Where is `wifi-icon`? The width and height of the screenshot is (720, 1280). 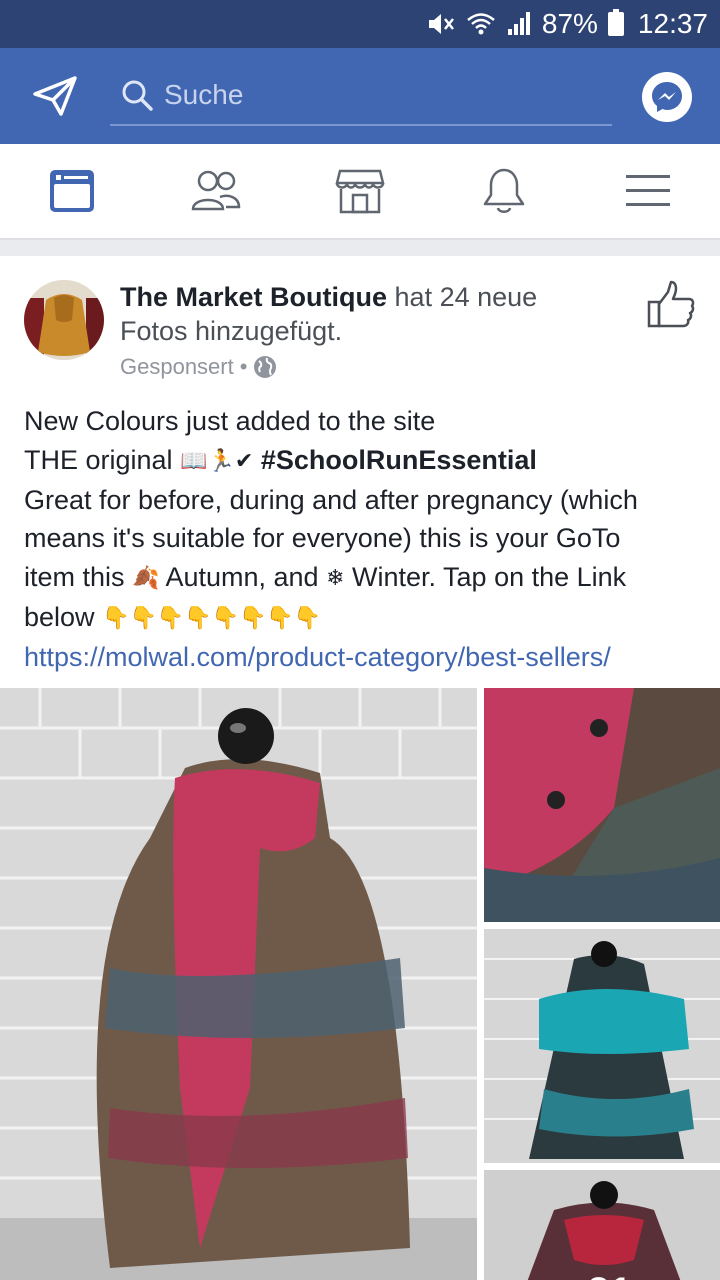
wifi-icon is located at coordinates (481, 24).